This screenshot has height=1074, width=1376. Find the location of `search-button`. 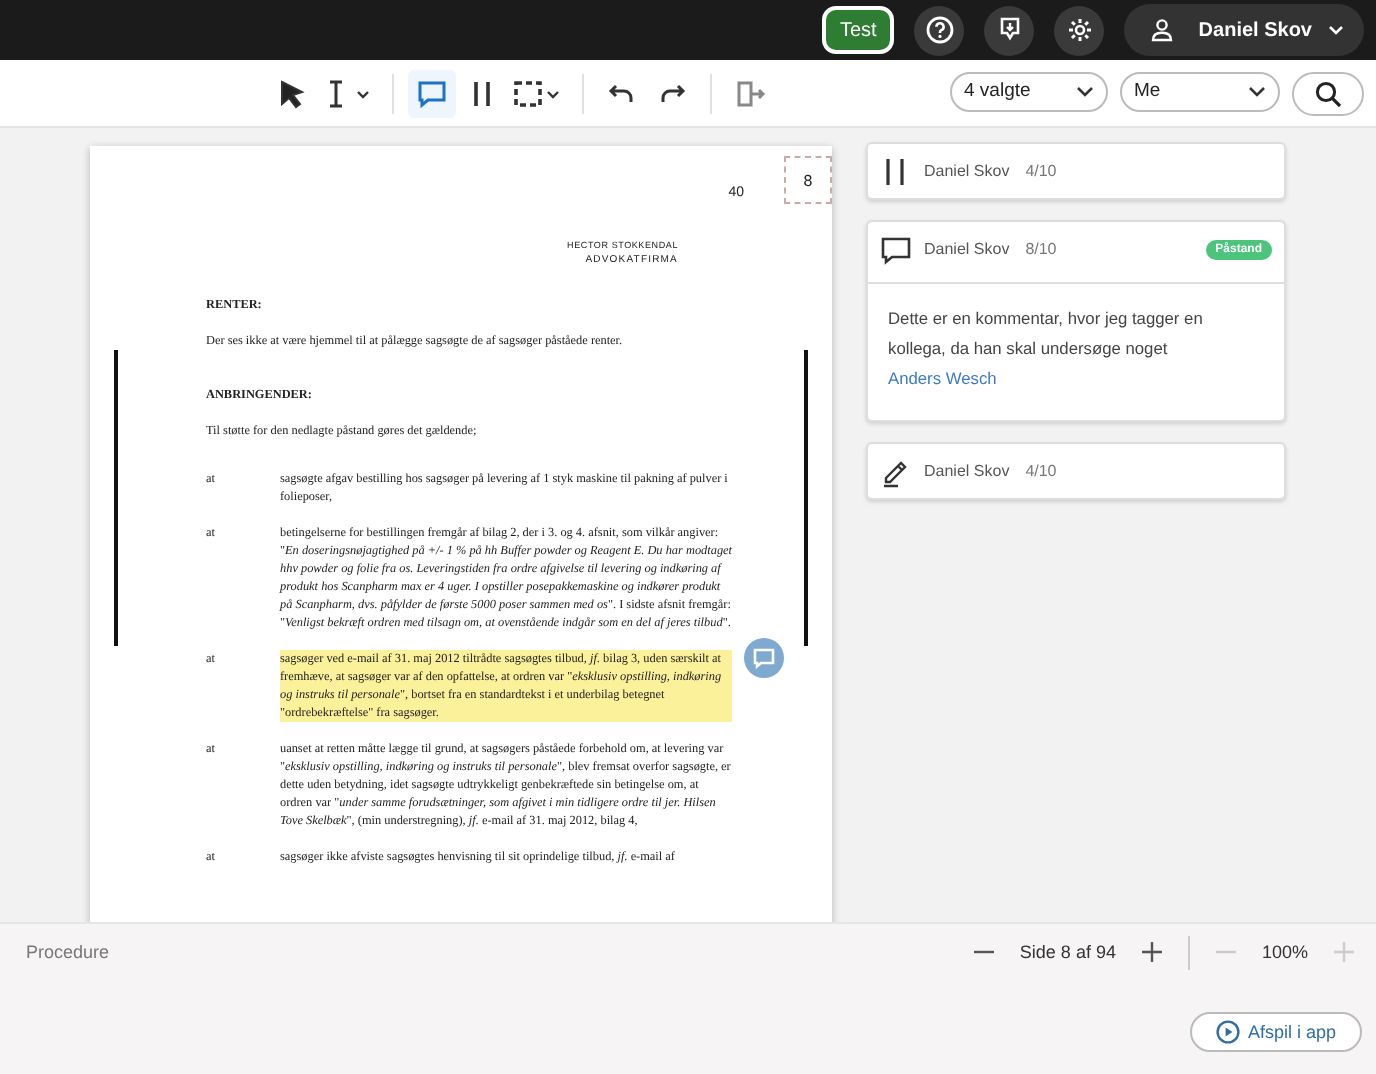

search-button is located at coordinates (1328, 93).